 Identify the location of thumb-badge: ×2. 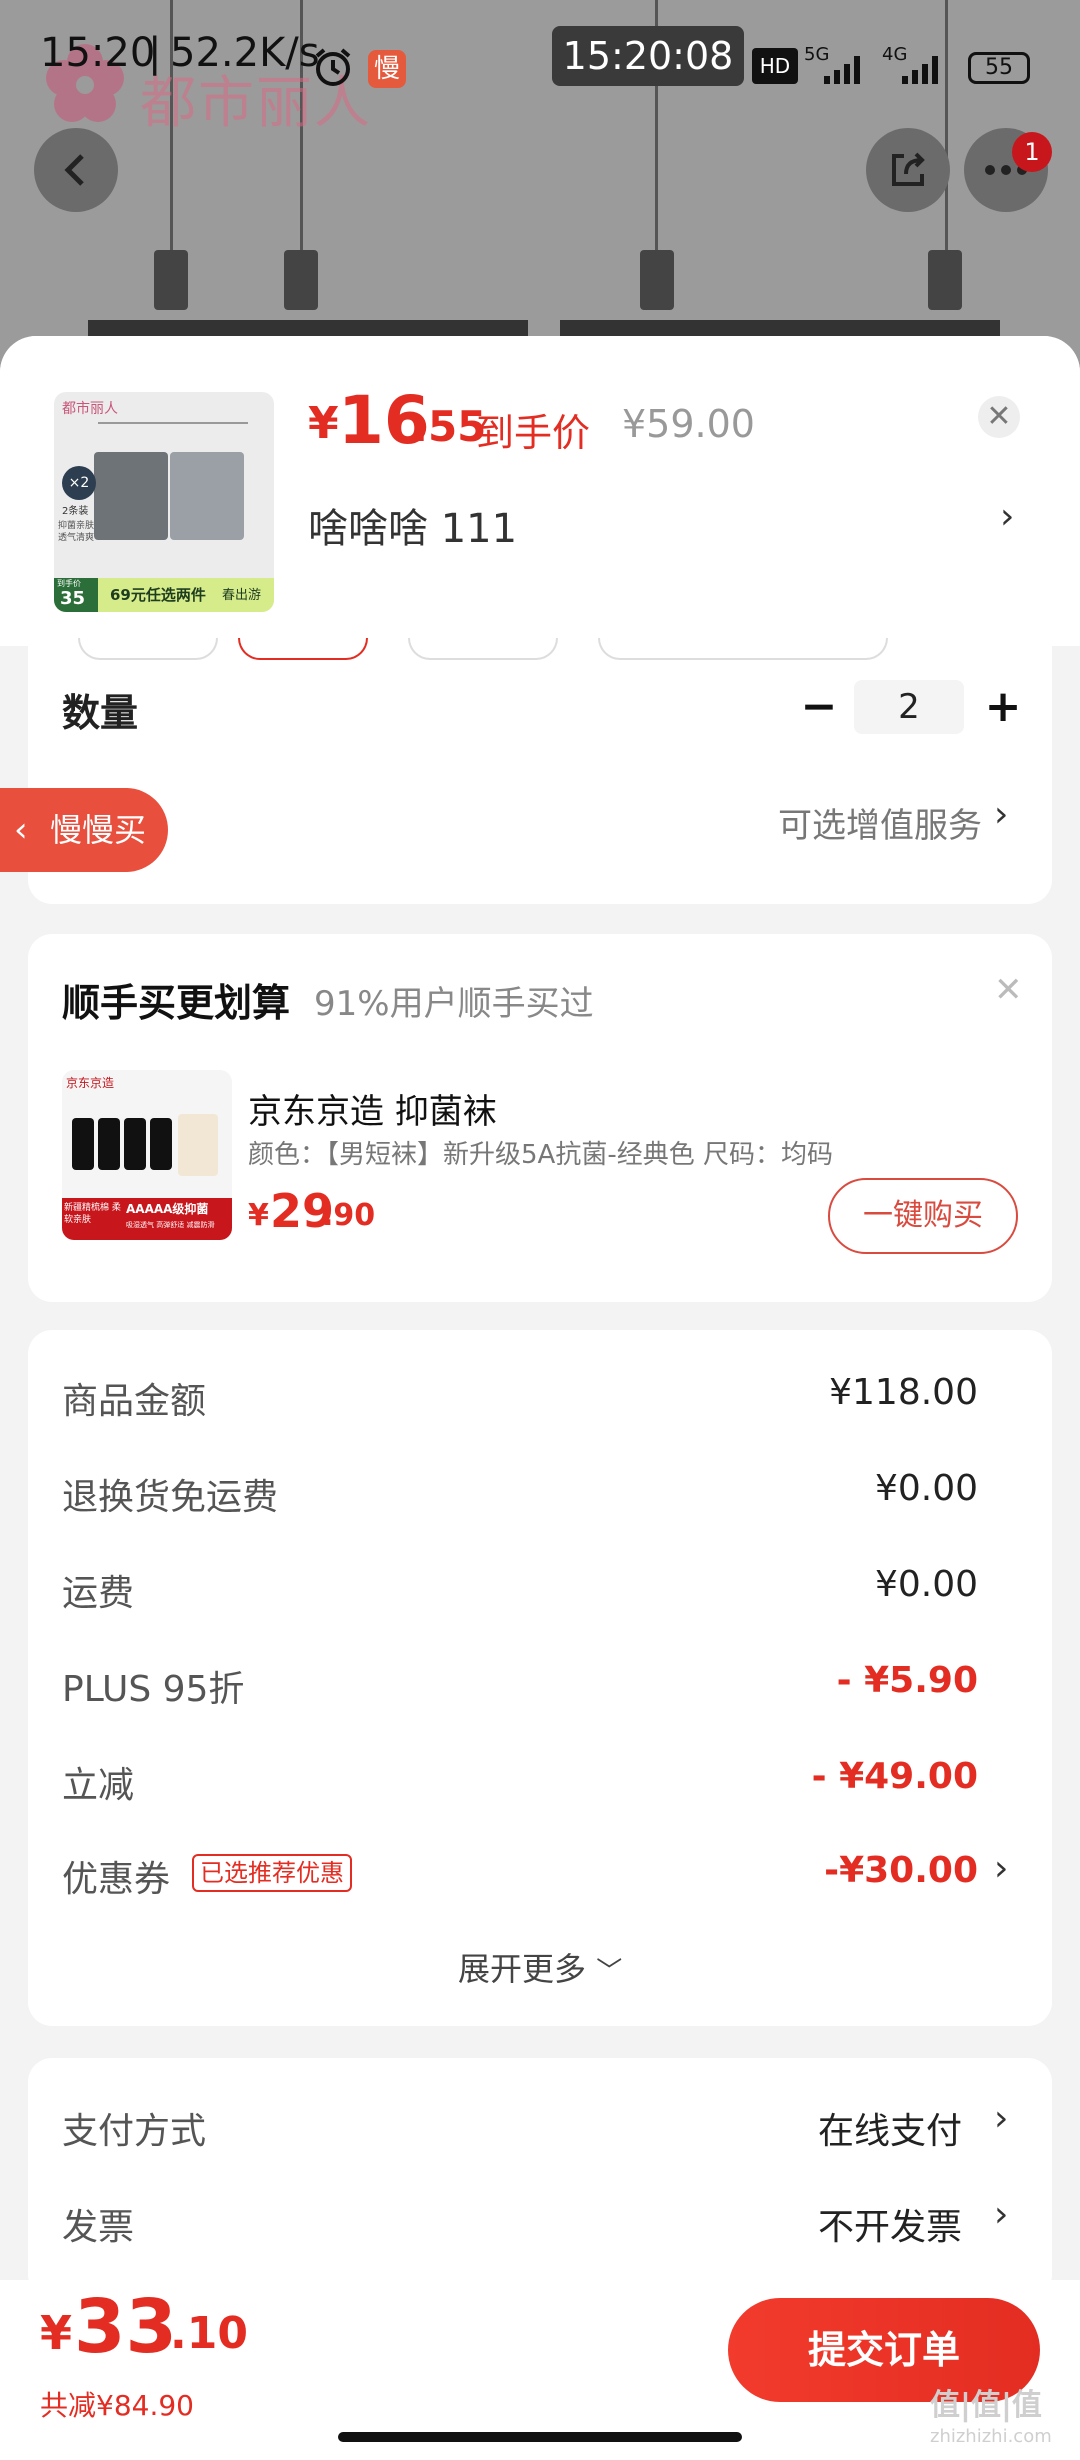
(79, 483).